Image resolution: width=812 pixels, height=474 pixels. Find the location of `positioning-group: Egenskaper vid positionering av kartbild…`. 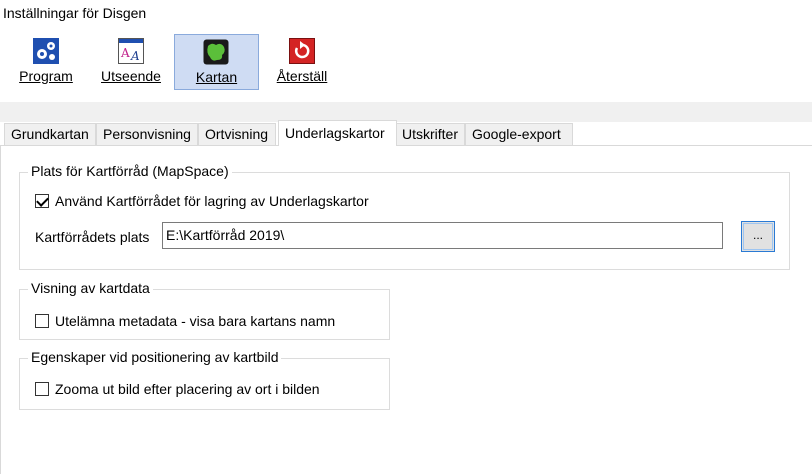

positioning-group: Egenskaper vid positionering av kartbild… is located at coordinates (204, 379).